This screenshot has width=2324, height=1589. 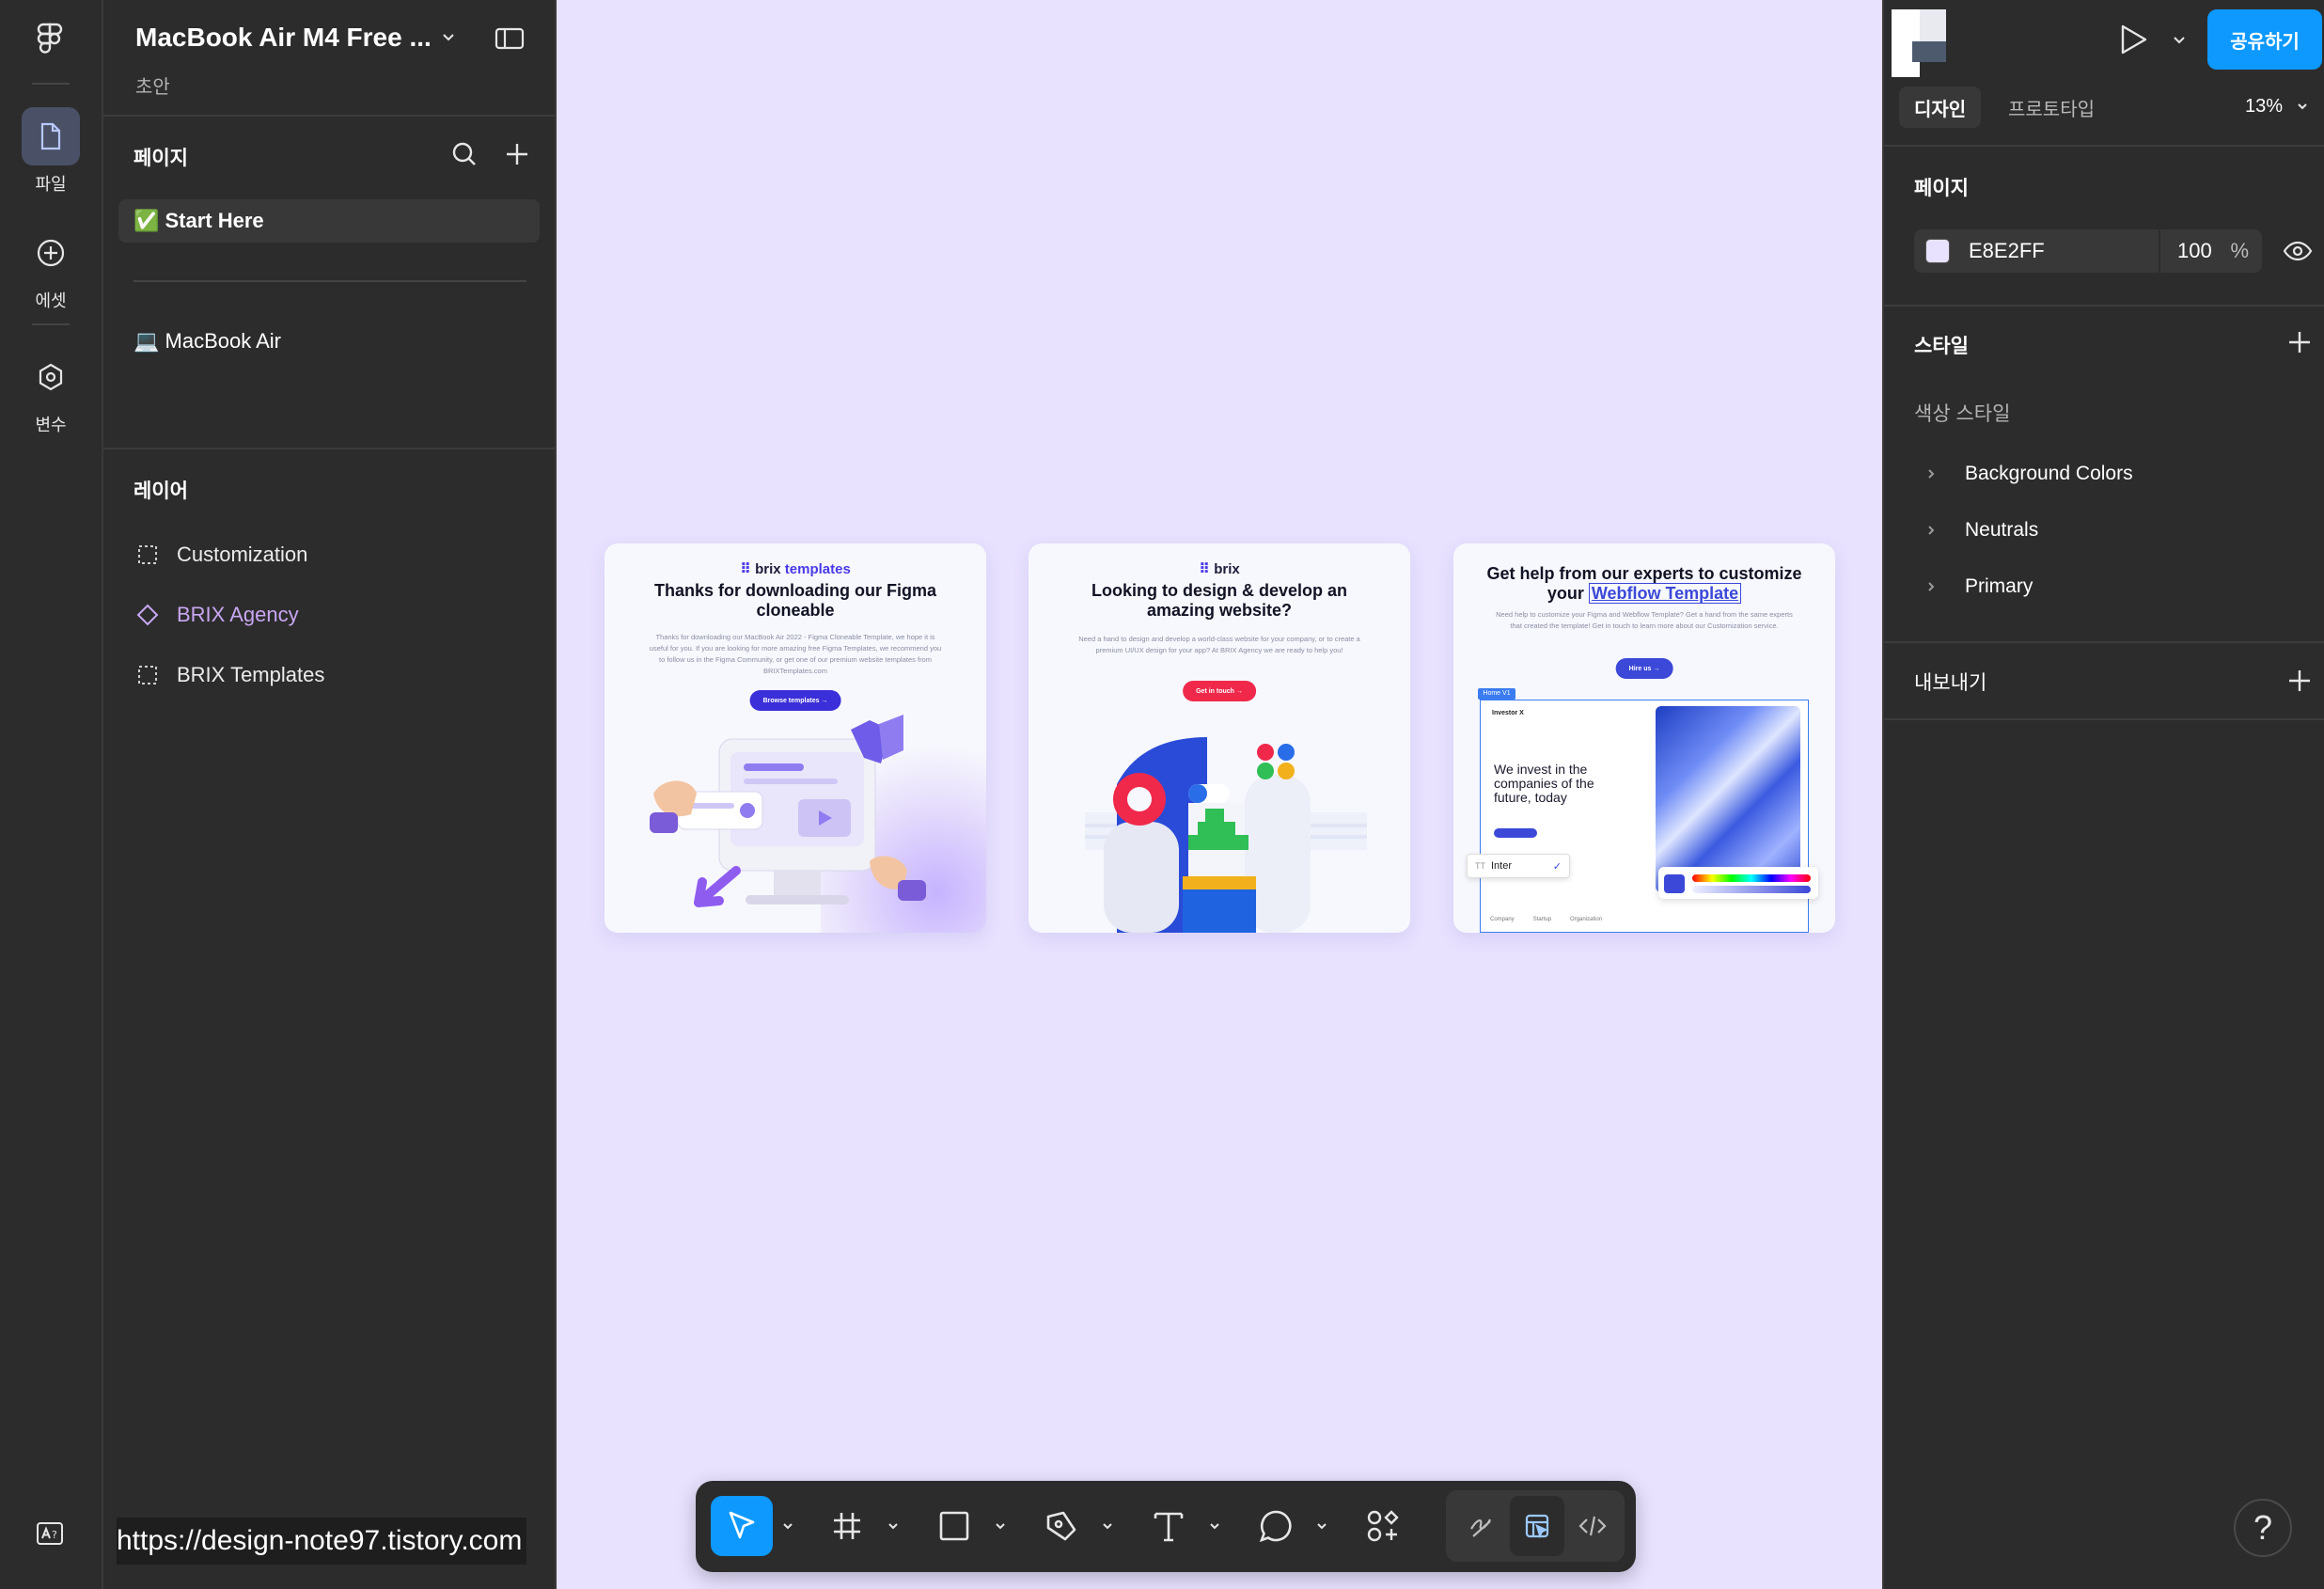 What do you see at coordinates (1940, 107) in the screenshot?
I see `tab-design: 디자인` at bounding box center [1940, 107].